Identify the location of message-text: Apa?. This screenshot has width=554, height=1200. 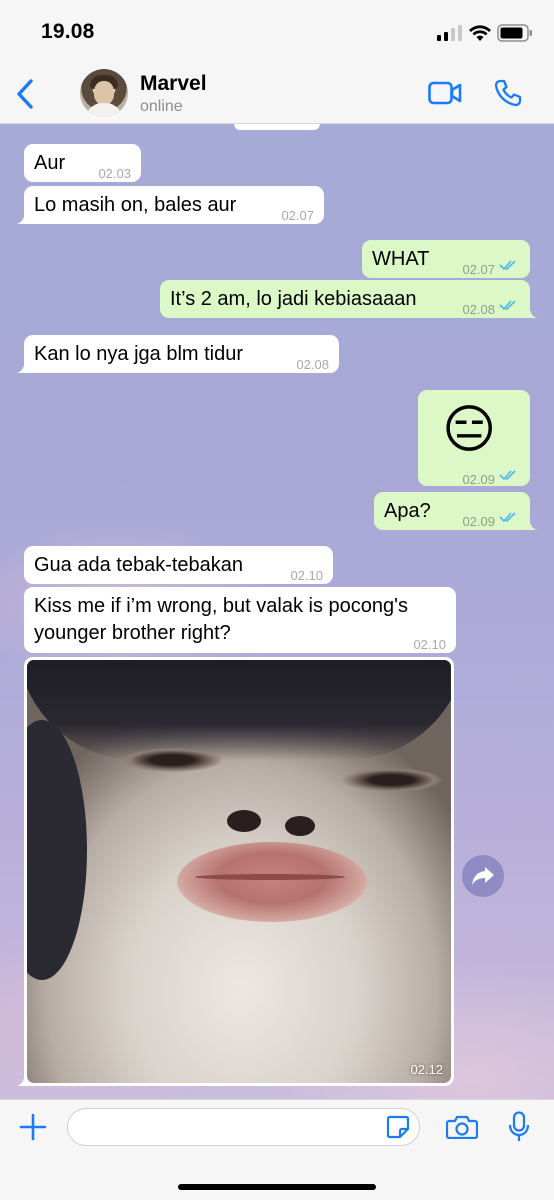
(407, 511).